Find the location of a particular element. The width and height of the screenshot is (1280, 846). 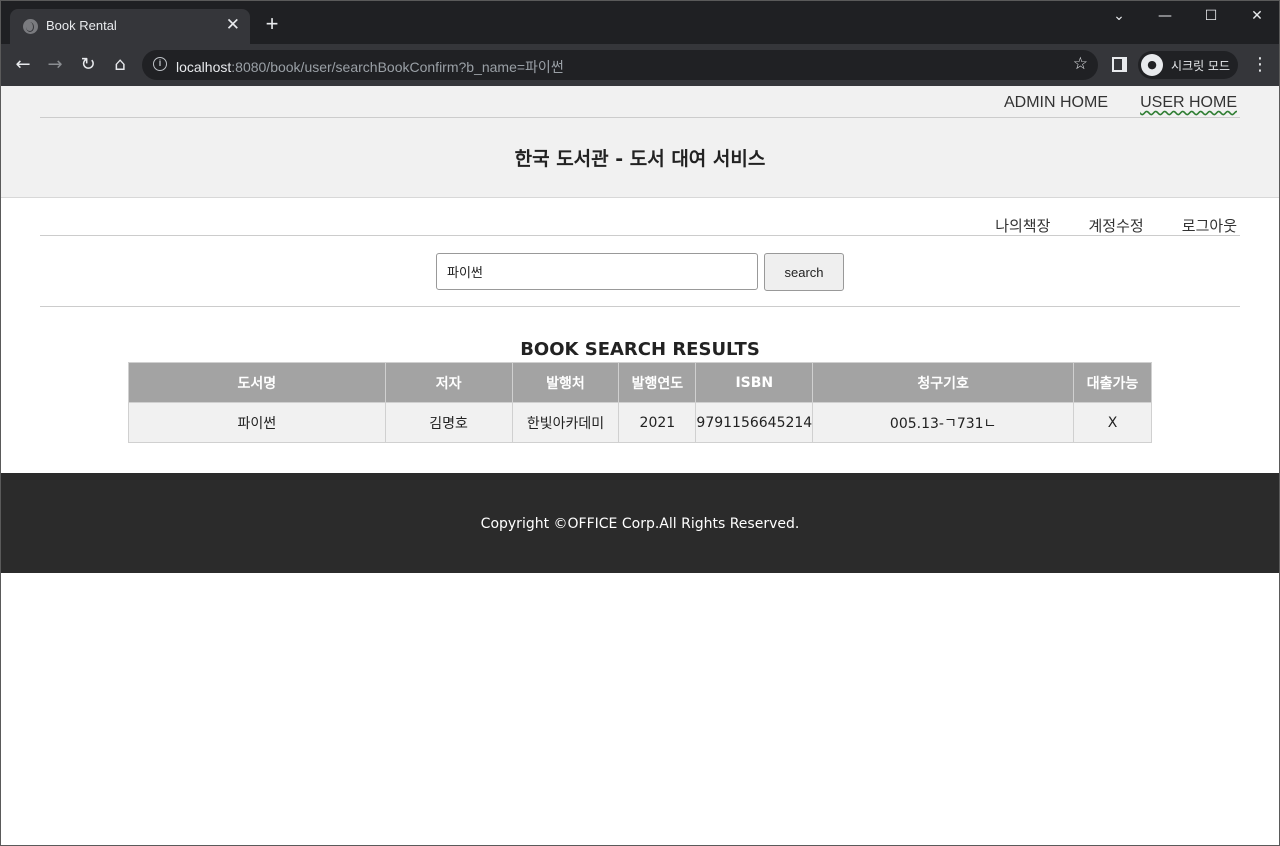

column-header: 도서명 is located at coordinates (257, 382).